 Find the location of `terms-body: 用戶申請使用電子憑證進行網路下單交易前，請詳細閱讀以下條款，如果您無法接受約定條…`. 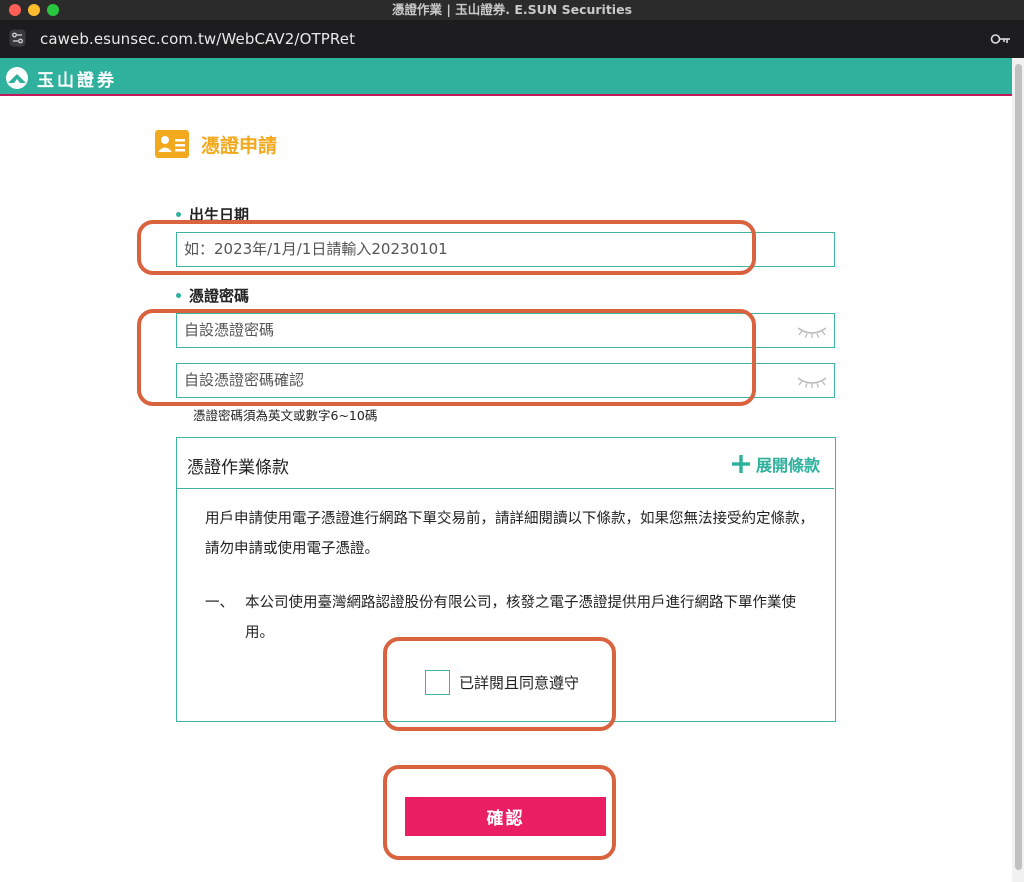

terms-body: 用戶申請使用電子憑證進行網路下單交易前，請詳細閱讀以下條款，如果您無法接受約定條… is located at coordinates (511, 576).